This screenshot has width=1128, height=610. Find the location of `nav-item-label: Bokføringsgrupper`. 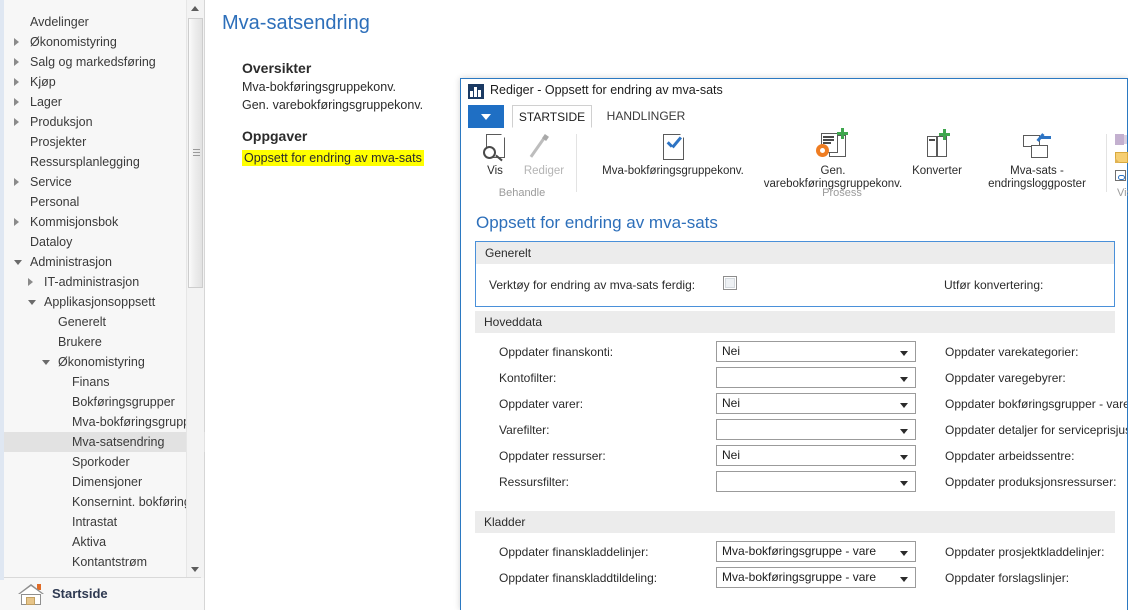

nav-item-label: Bokføringsgrupper is located at coordinates (123, 402).